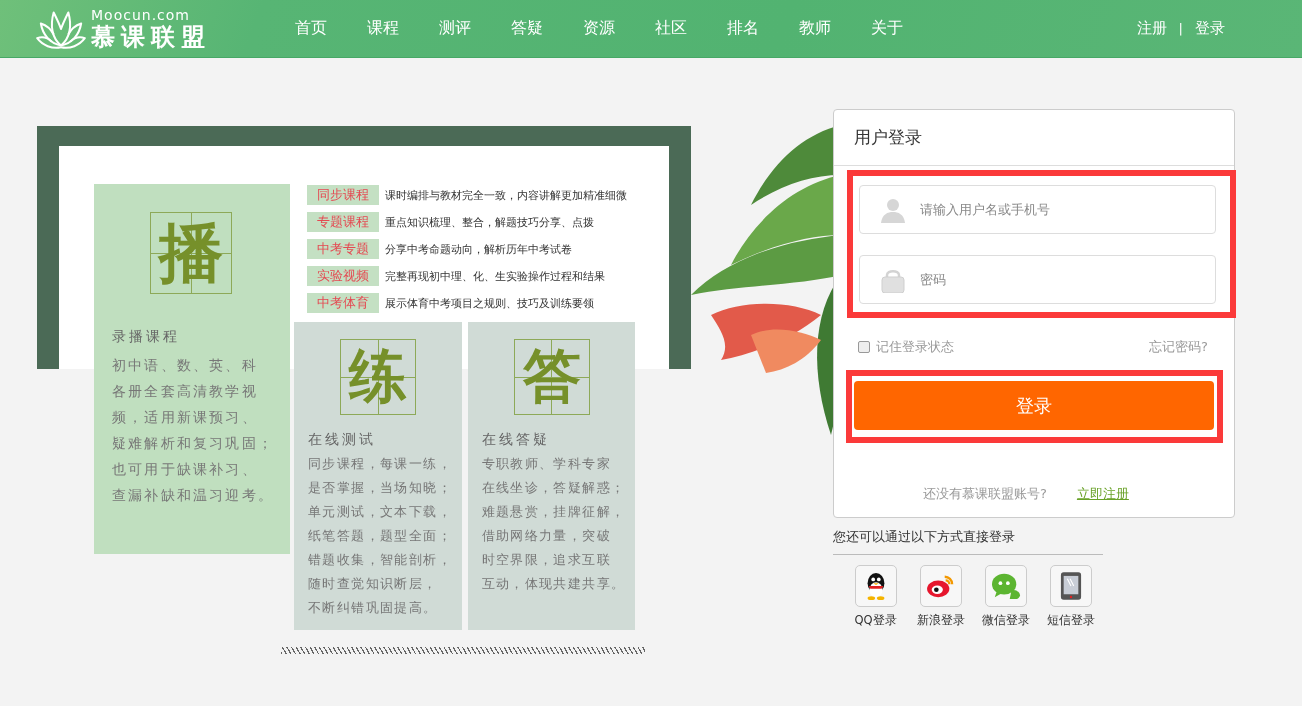 The image size is (1302, 706). Describe the element at coordinates (343, 195) in the screenshot. I see `feature-tag: 同步课程` at that location.